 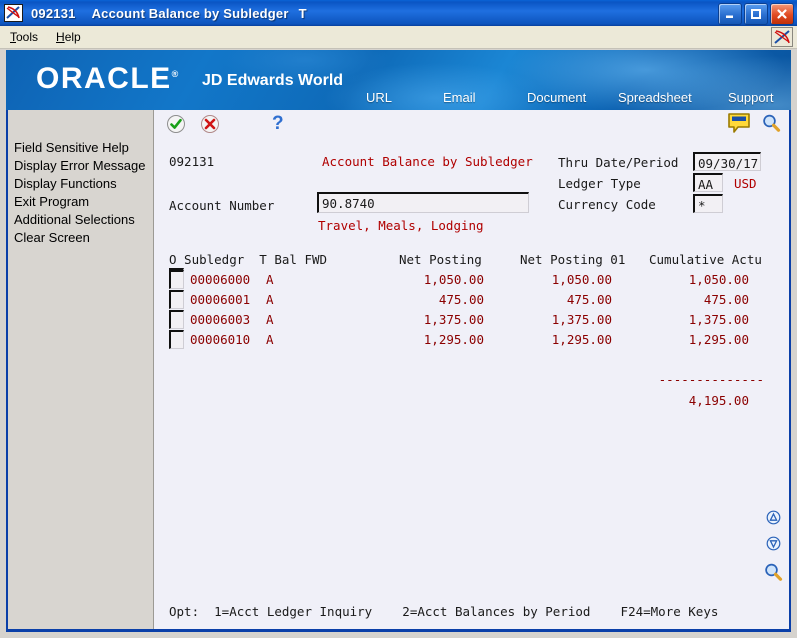 What do you see at coordinates (72, 37) in the screenshot?
I see `menu-item-help-label: elp` at bounding box center [72, 37].